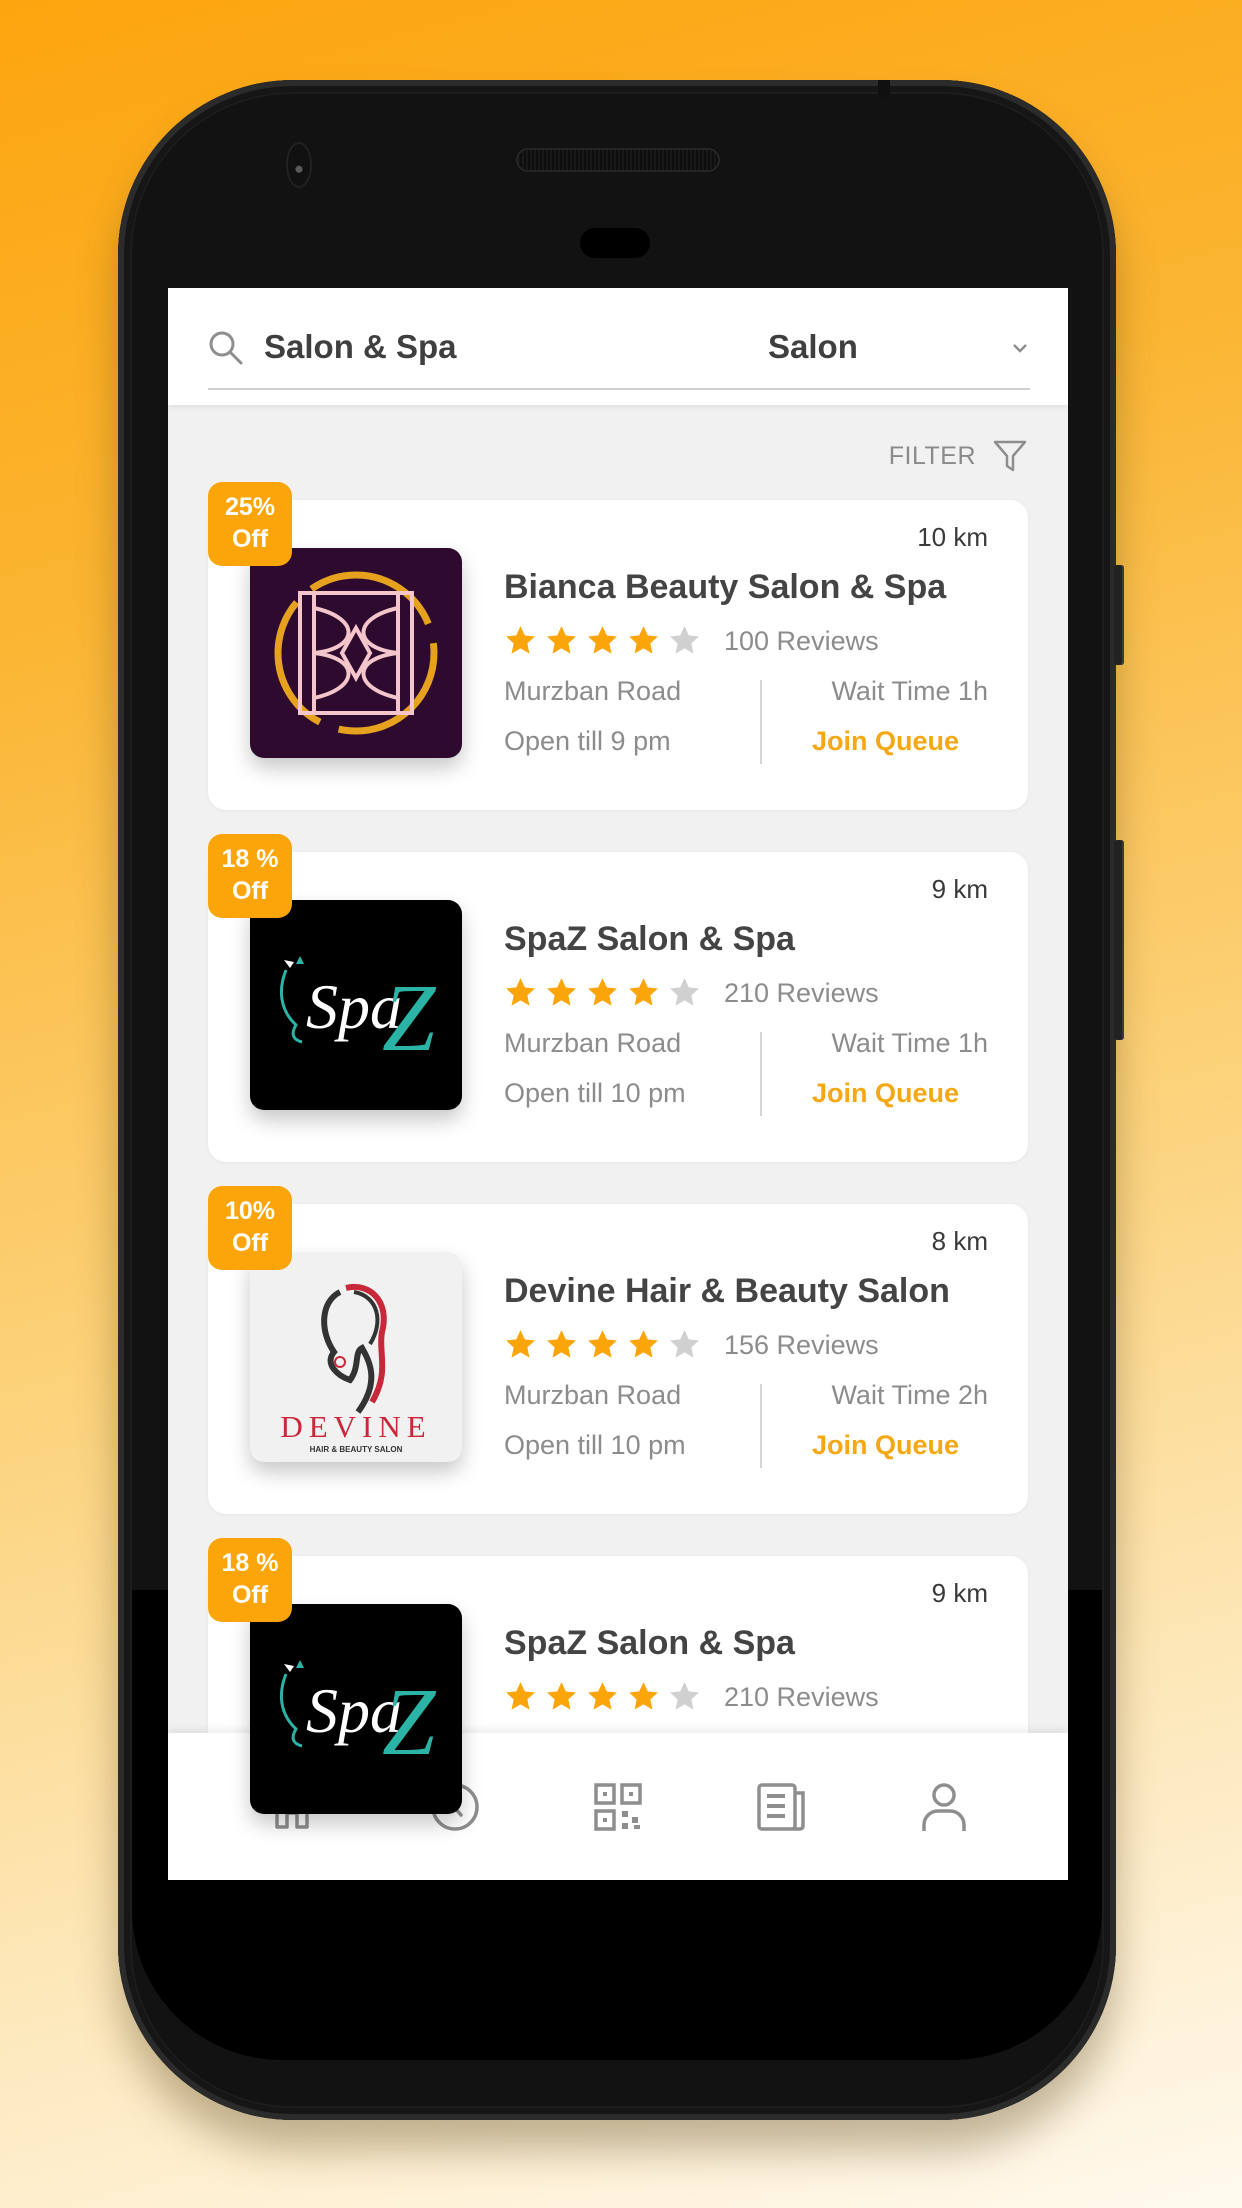  What do you see at coordinates (899, 350) in the screenshot?
I see `category-dropdown: Salon` at bounding box center [899, 350].